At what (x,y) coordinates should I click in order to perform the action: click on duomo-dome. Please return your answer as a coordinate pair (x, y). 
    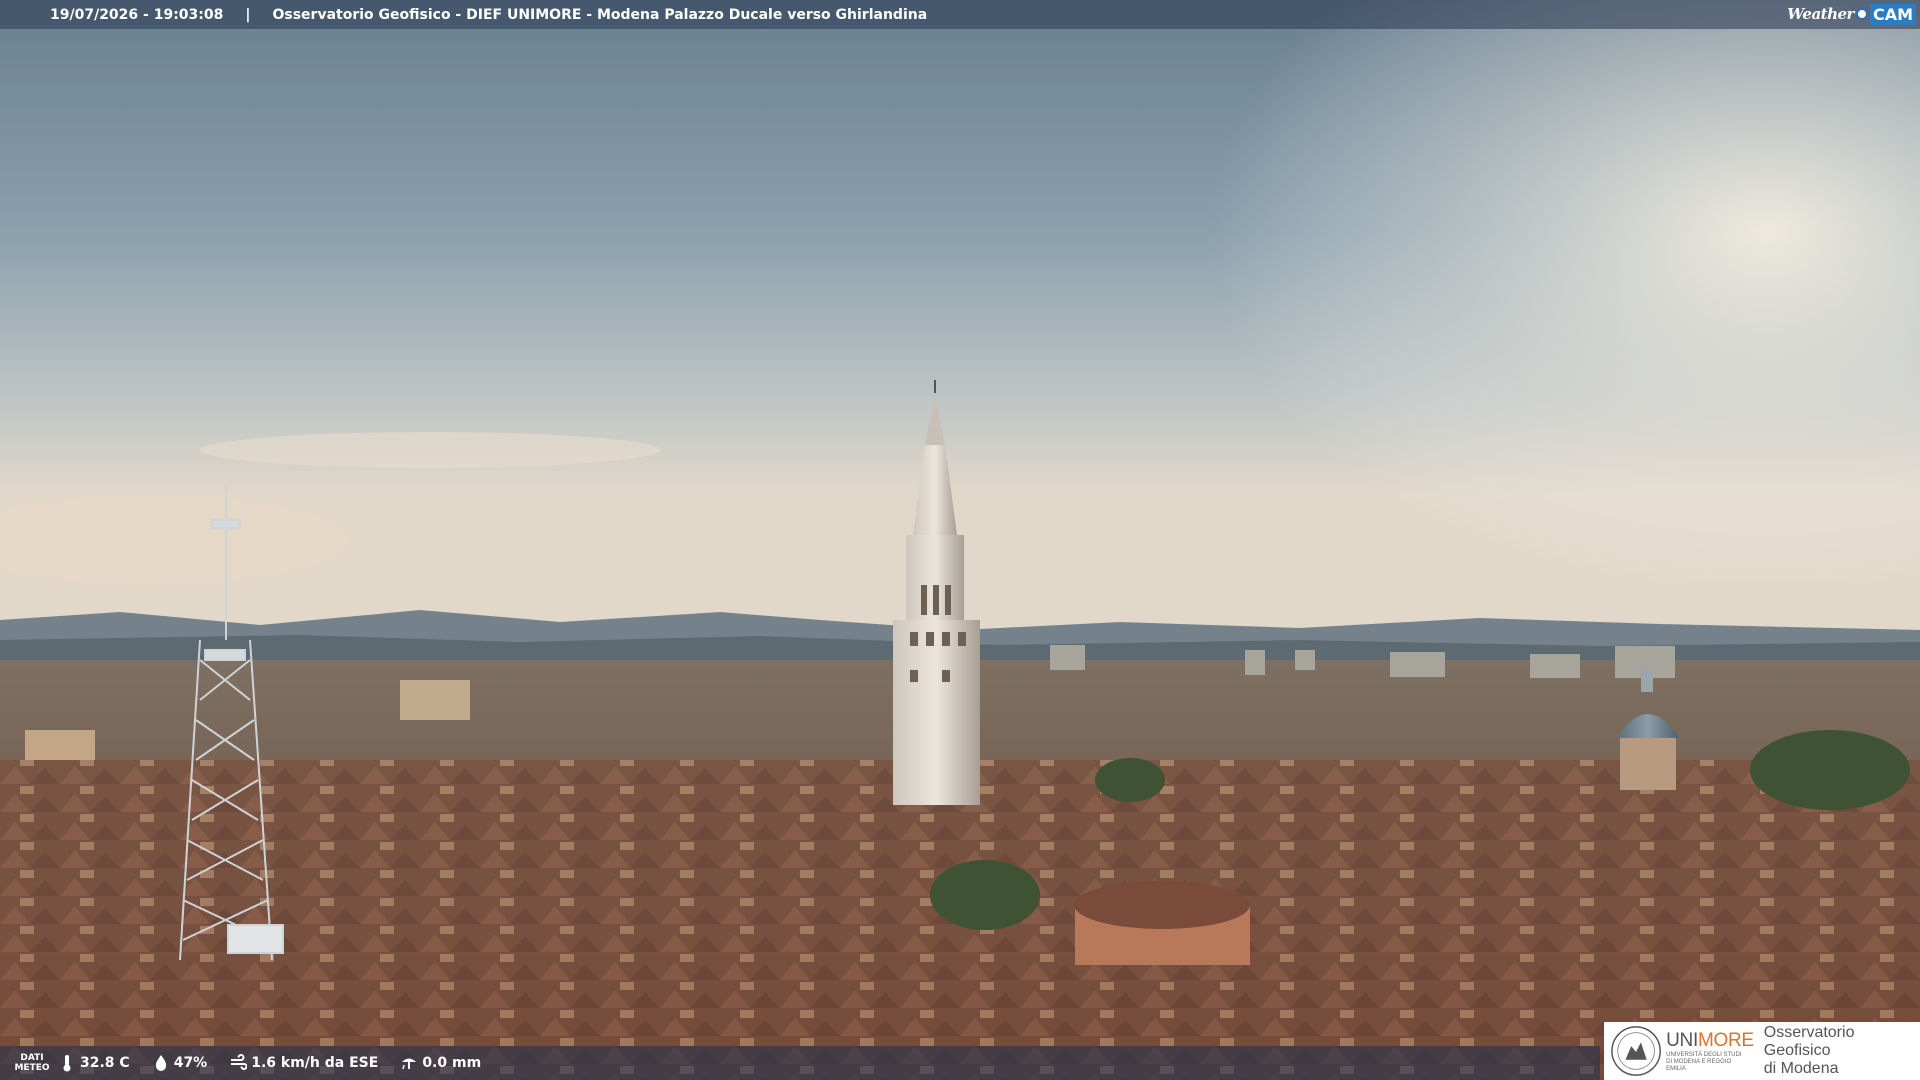
    Looking at the image, I should click on (1162, 923).